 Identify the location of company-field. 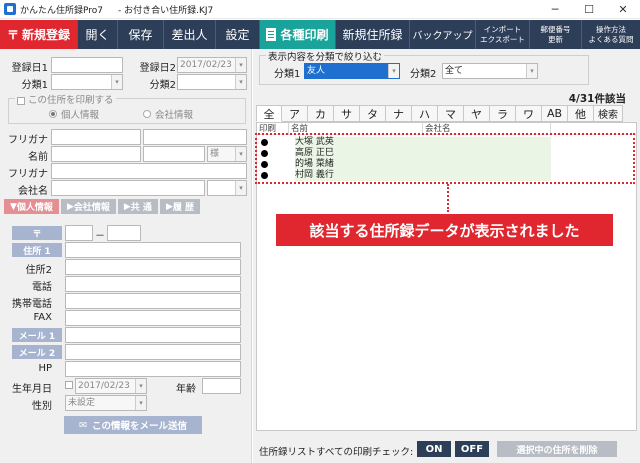
(128, 188).